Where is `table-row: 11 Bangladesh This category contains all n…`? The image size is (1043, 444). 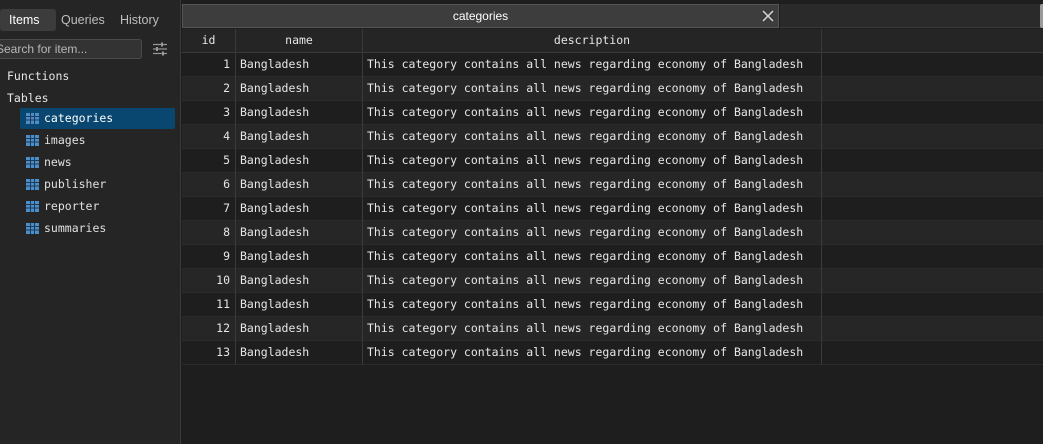
table-row: 11 Bangladesh This category contains all n… is located at coordinates (612, 305).